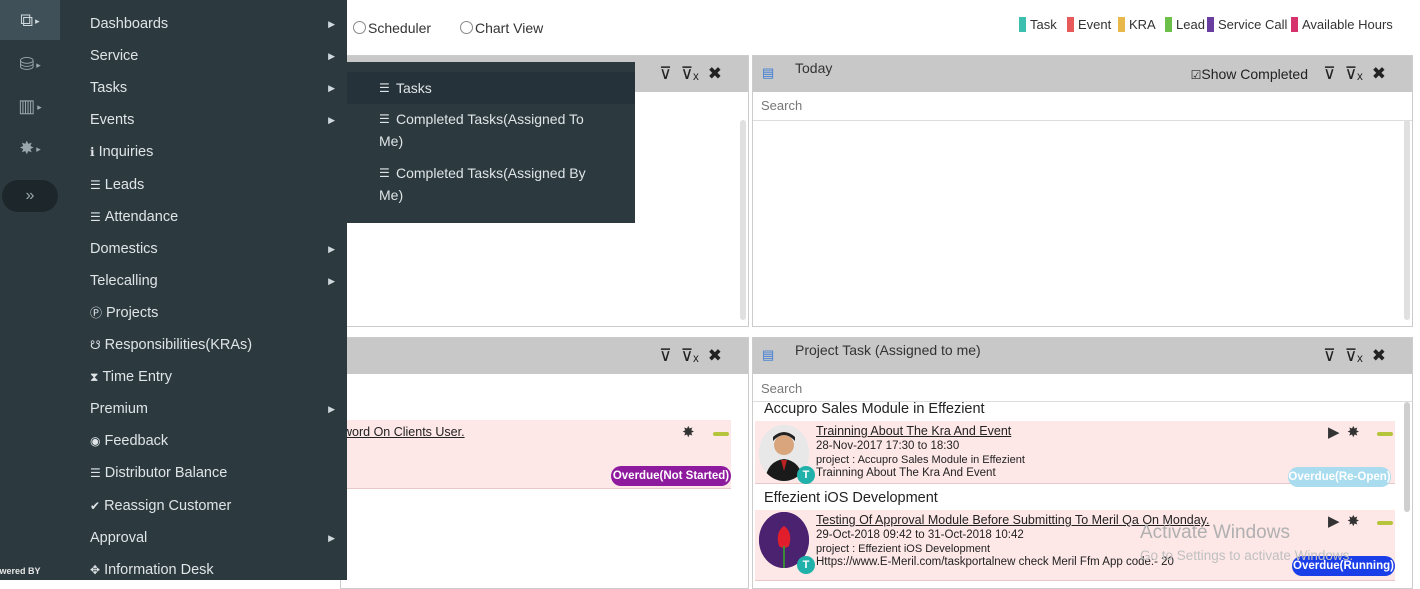  I want to click on menu-item-icon: ⧗, so click(94, 377).